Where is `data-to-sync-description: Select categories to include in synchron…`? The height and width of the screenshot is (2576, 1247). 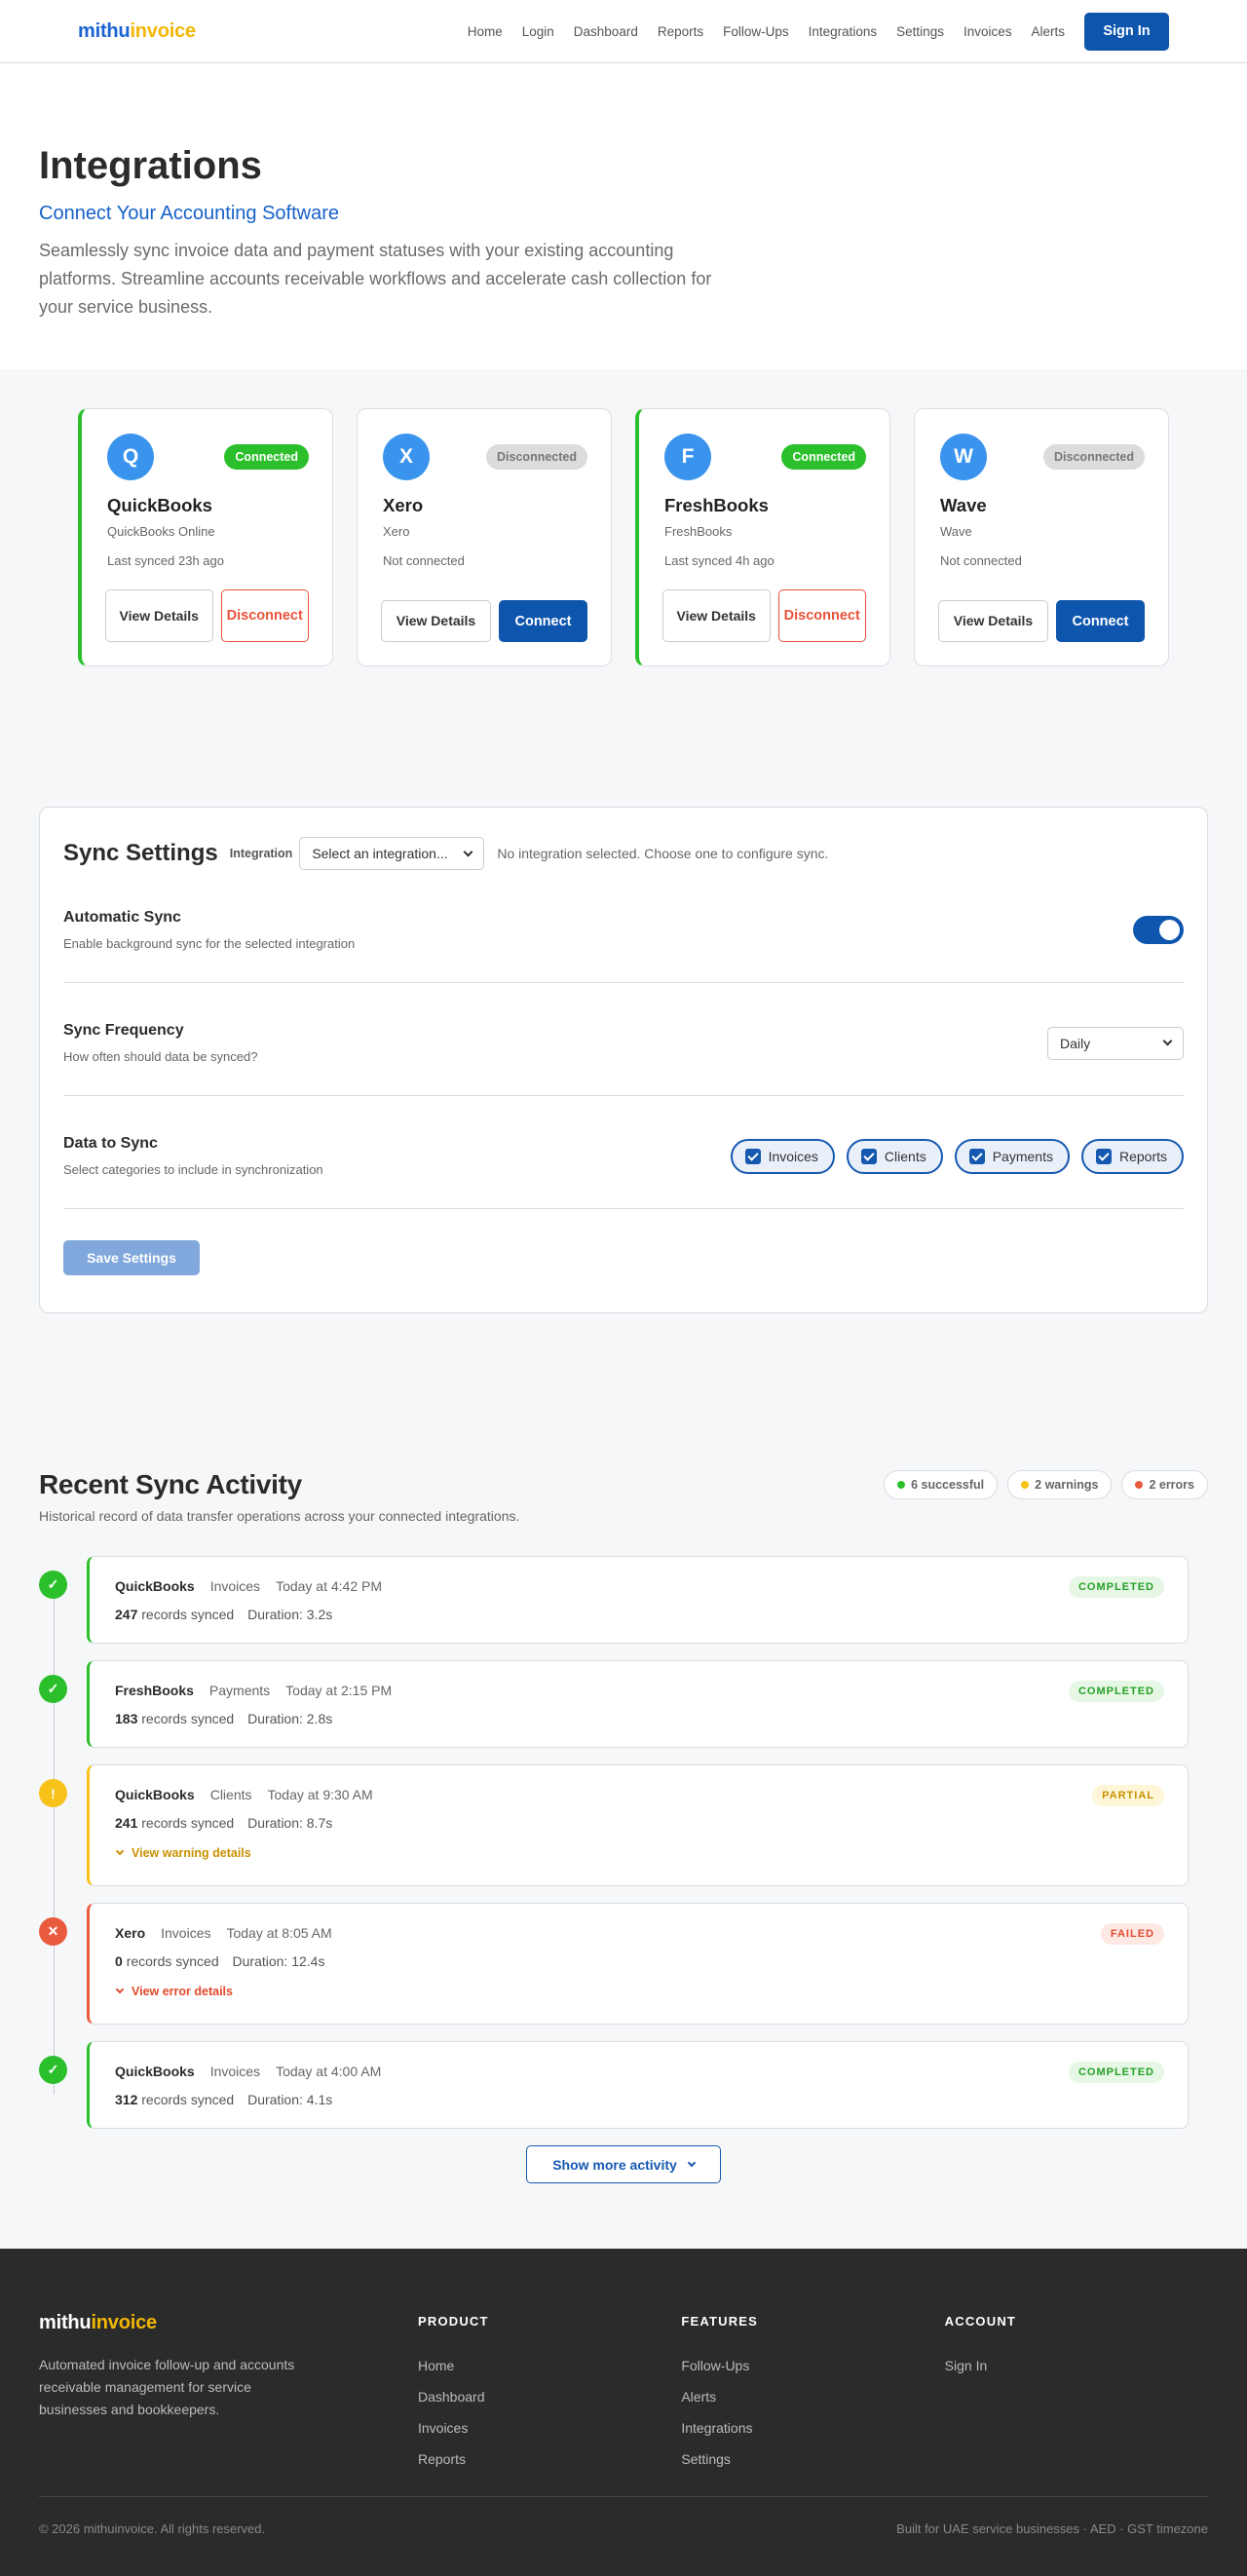 data-to-sync-description: Select categories to include in synchron… is located at coordinates (193, 1169).